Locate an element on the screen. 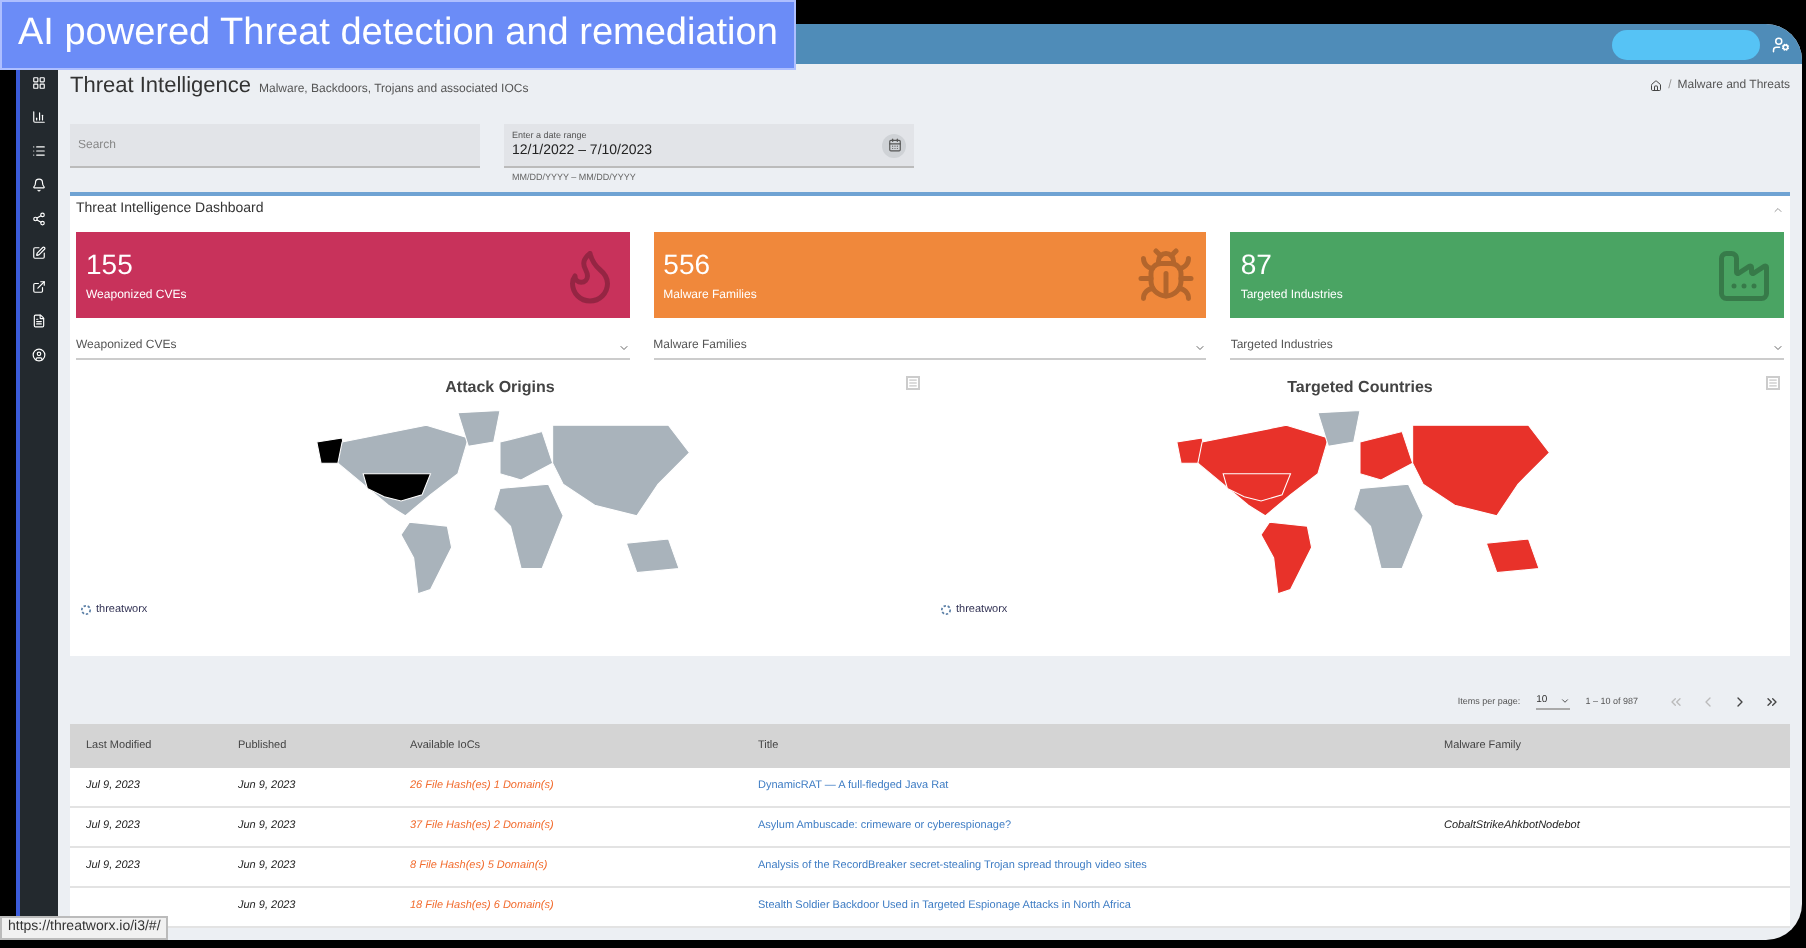 This screenshot has width=1806, height=948. last-page-button is located at coordinates (1772, 702).